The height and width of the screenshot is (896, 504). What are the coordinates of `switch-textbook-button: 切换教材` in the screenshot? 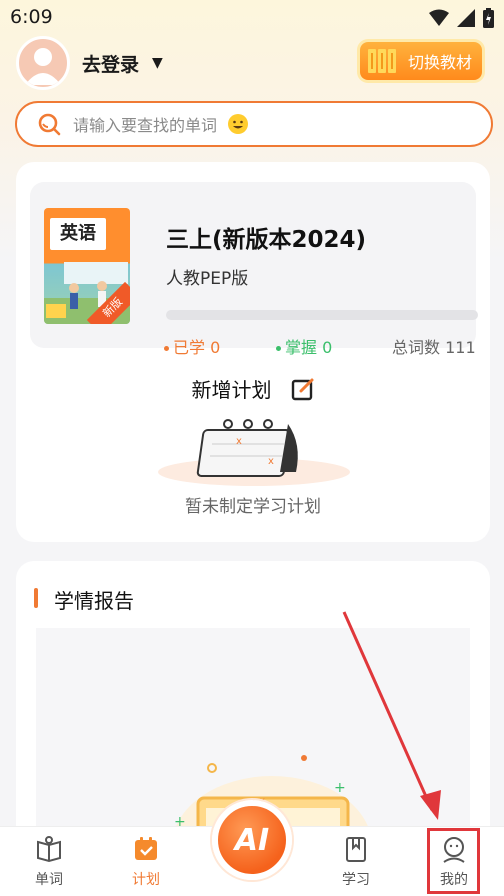 It's located at (421, 61).